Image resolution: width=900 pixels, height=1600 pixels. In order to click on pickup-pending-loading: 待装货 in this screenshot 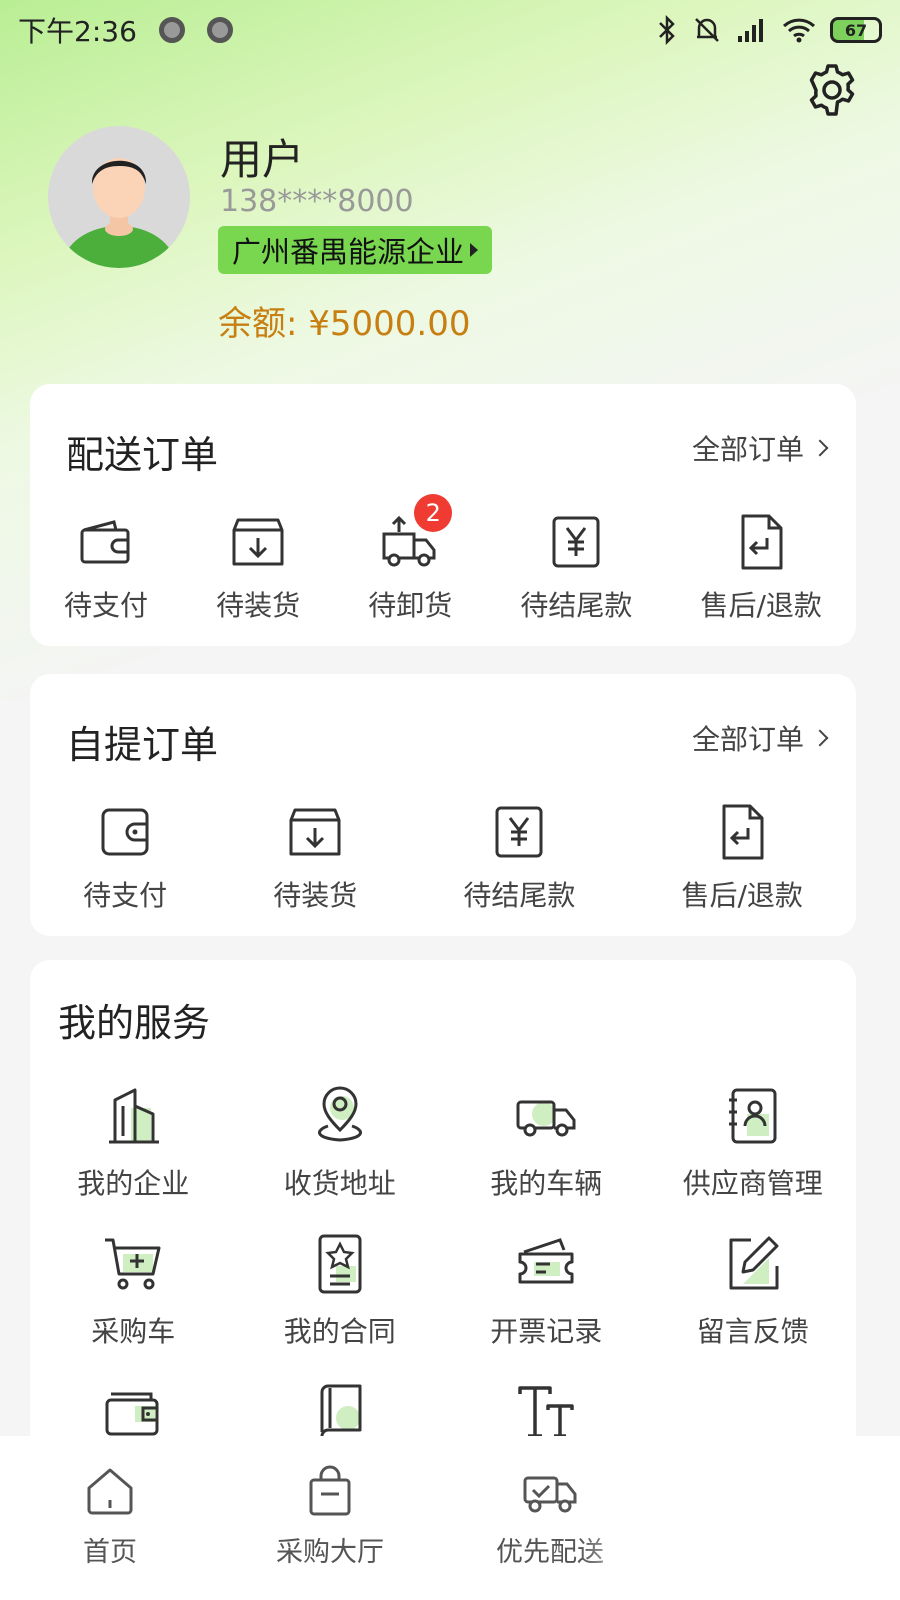, I will do `click(315, 858)`.